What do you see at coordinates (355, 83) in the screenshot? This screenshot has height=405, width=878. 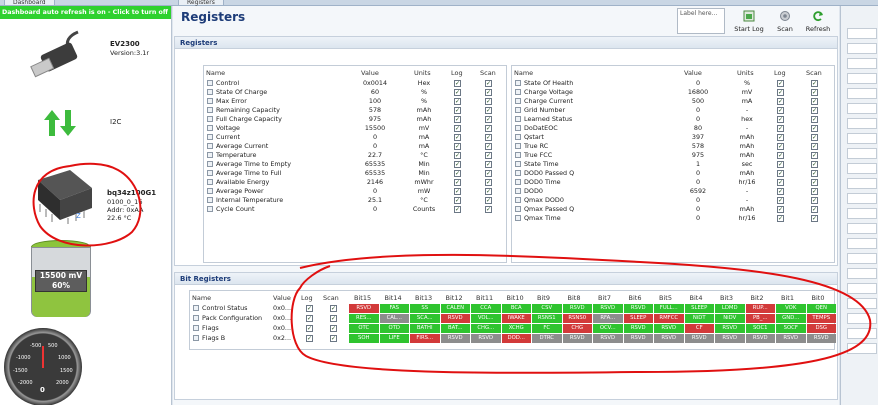 I see `register-row: Control 0x0014 Hex ✓ ✓` at bounding box center [355, 83].